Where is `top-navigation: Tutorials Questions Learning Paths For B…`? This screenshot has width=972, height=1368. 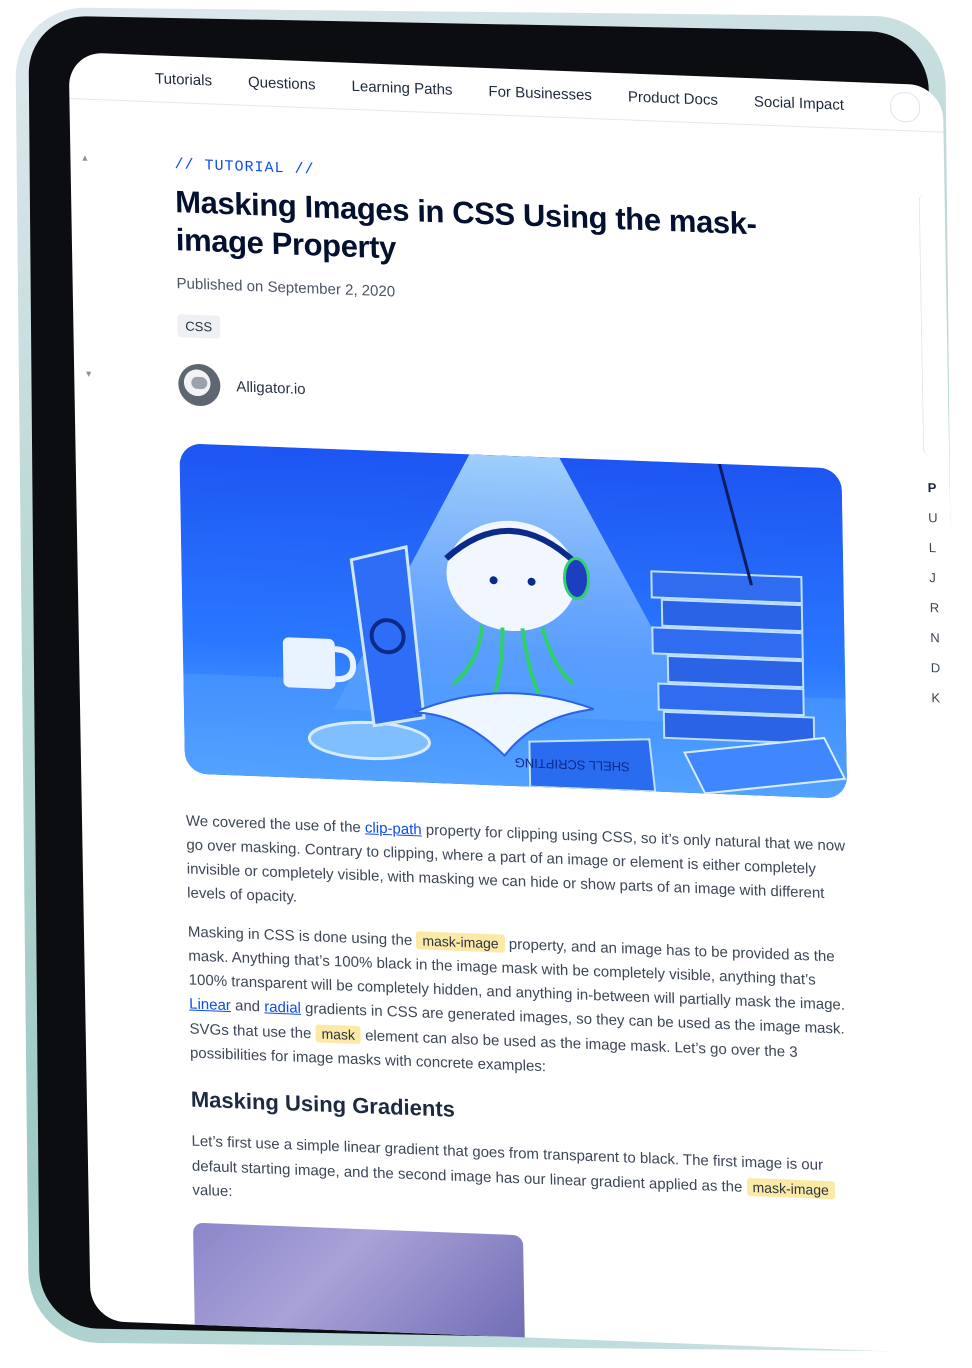 top-navigation: Tutorials Questions Learning Paths For B… is located at coordinates (506, 92).